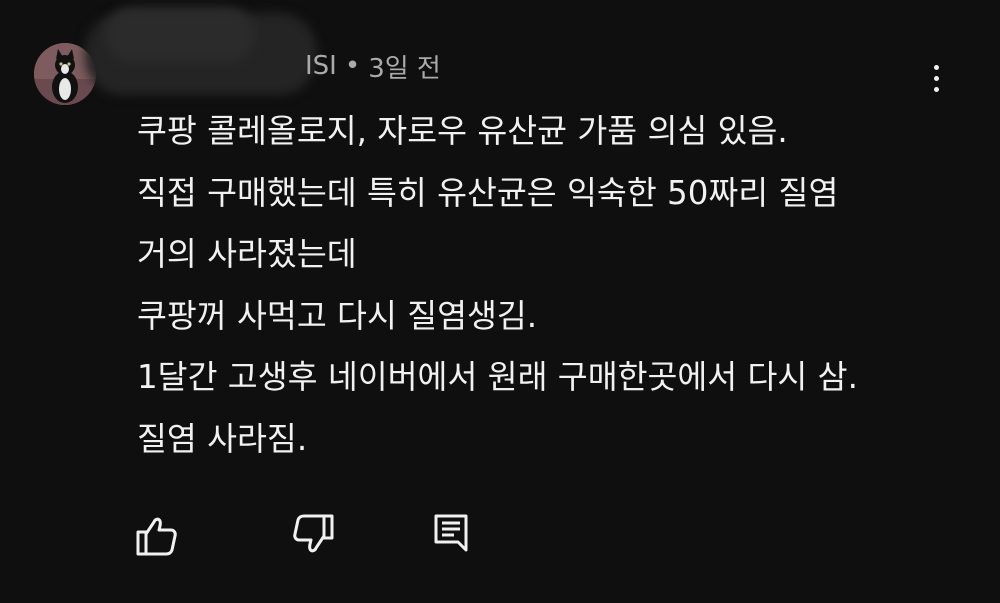  What do you see at coordinates (462, 131) in the screenshot?
I see `comment-line: 쿠팡 콜레올로지, 자로우 유산균 가품 의심 있음.` at bounding box center [462, 131].